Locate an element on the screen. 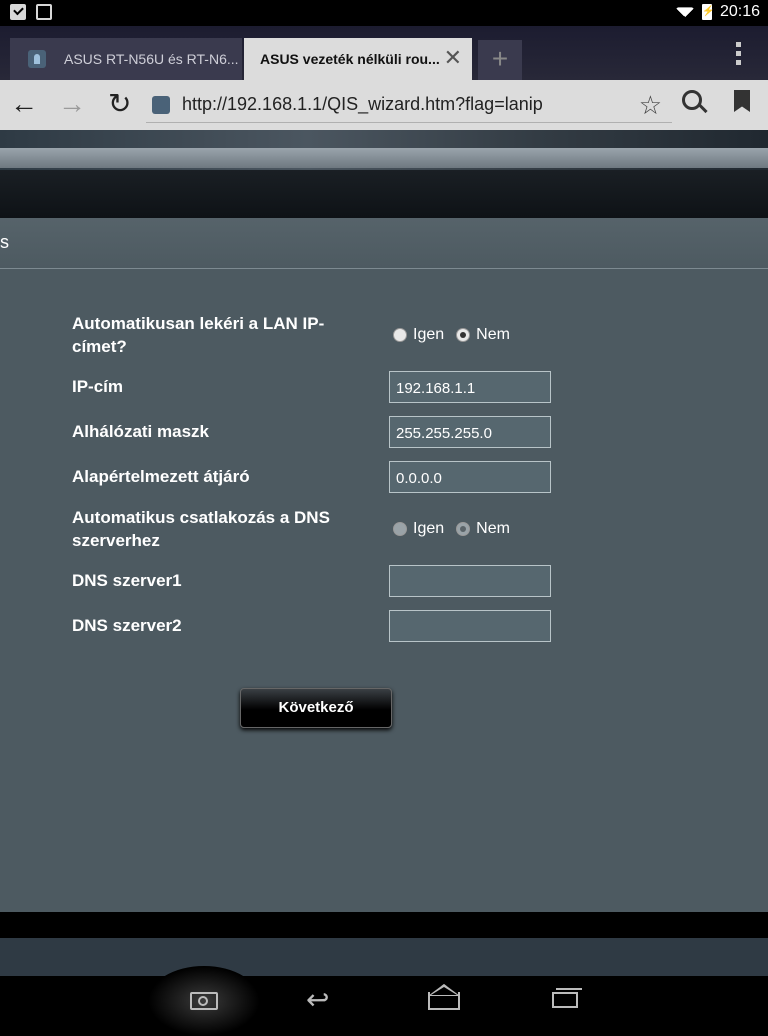 This screenshot has height=1036, width=768. system-back-icon: ↩ is located at coordinates (326, 1000).